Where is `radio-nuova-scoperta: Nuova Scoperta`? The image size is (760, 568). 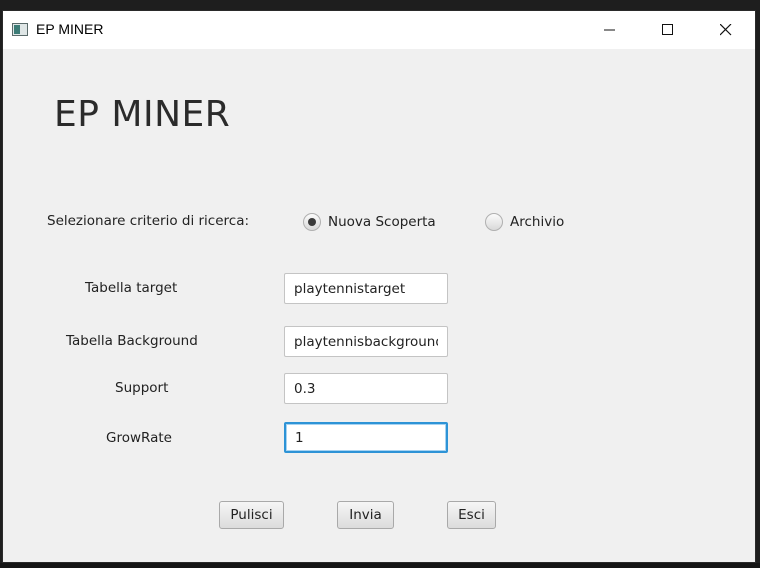 radio-nuova-scoperta: Nuova Scoperta is located at coordinates (369, 222).